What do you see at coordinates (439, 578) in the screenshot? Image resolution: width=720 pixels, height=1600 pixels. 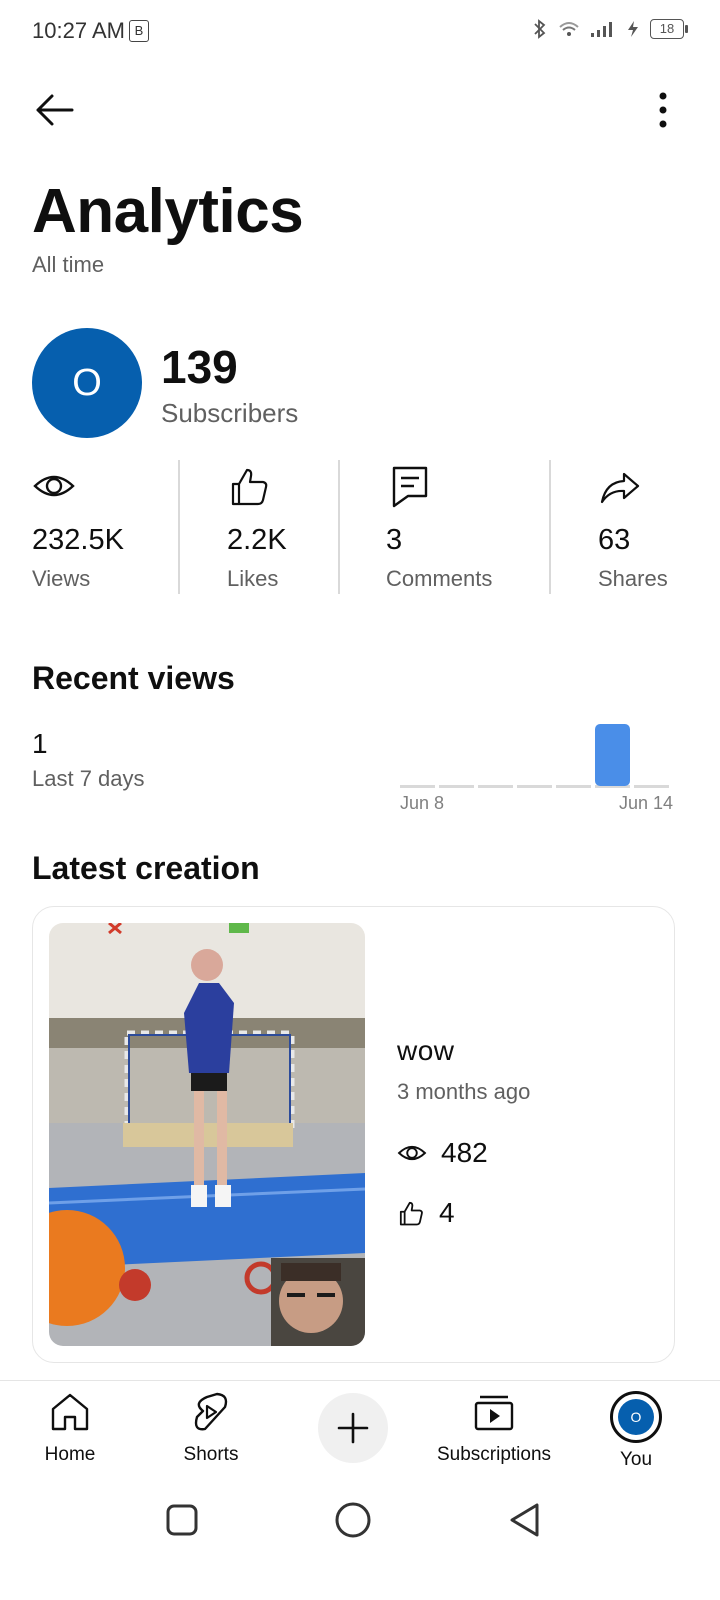 I see `stat-label: Comments` at bounding box center [439, 578].